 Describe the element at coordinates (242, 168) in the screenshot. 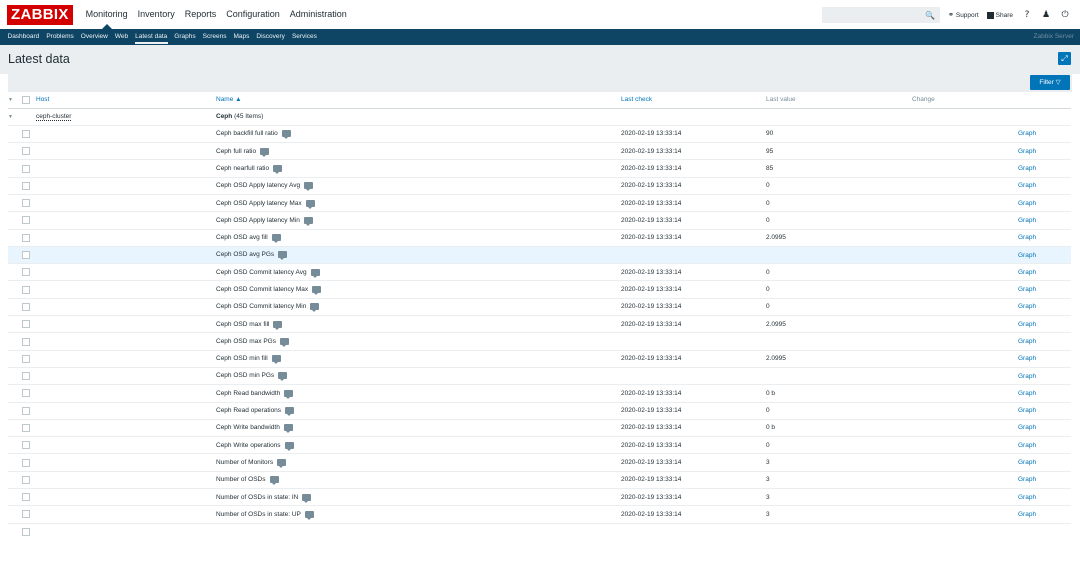

I see `item-name: Ceph nearfull ratio` at that location.